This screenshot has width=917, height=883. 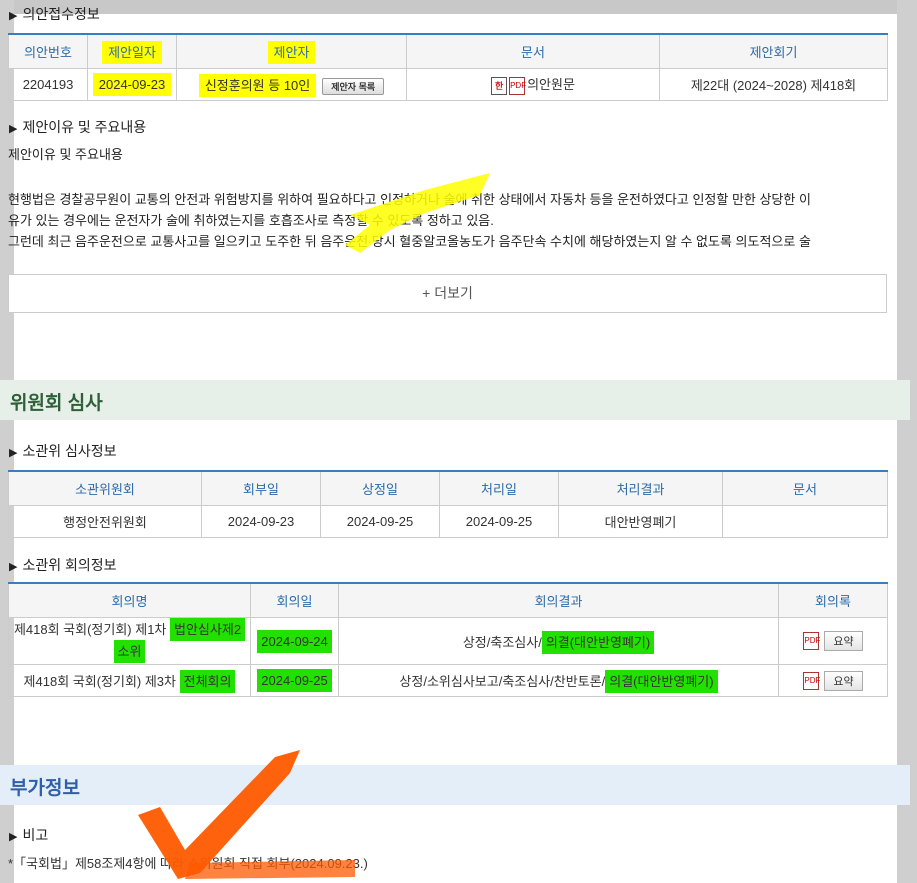 What do you see at coordinates (105, 488) in the screenshot?
I see `col-committee: 소관위원회` at bounding box center [105, 488].